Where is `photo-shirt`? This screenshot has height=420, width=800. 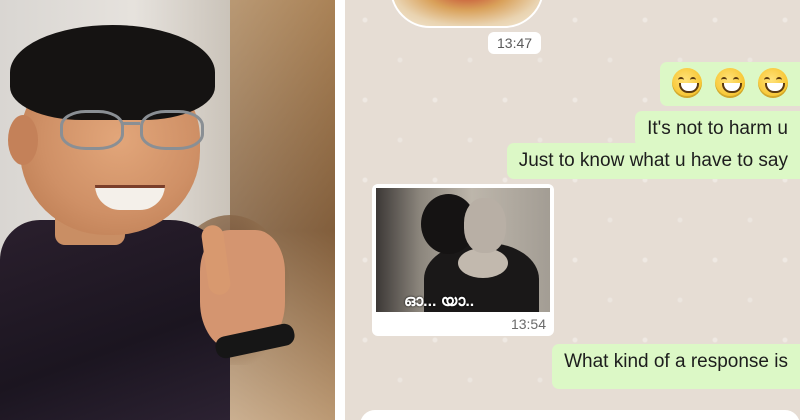 photo-shirt is located at coordinates (115, 320).